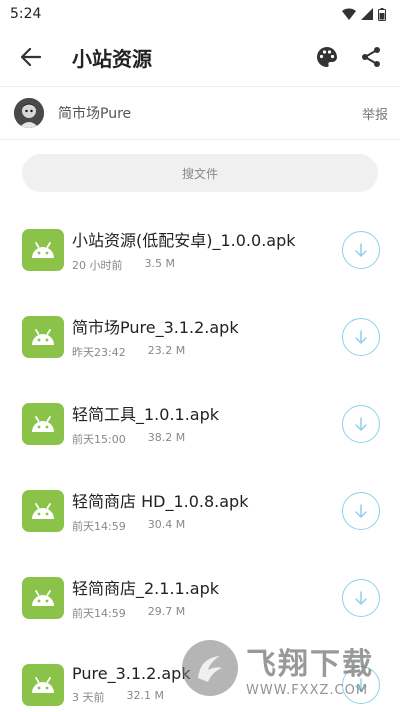 The image size is (400, 712). I want to click on list-item: 轻简商店_2.1.1.apk 前天14:59 29.7 M, so click(200, 597).